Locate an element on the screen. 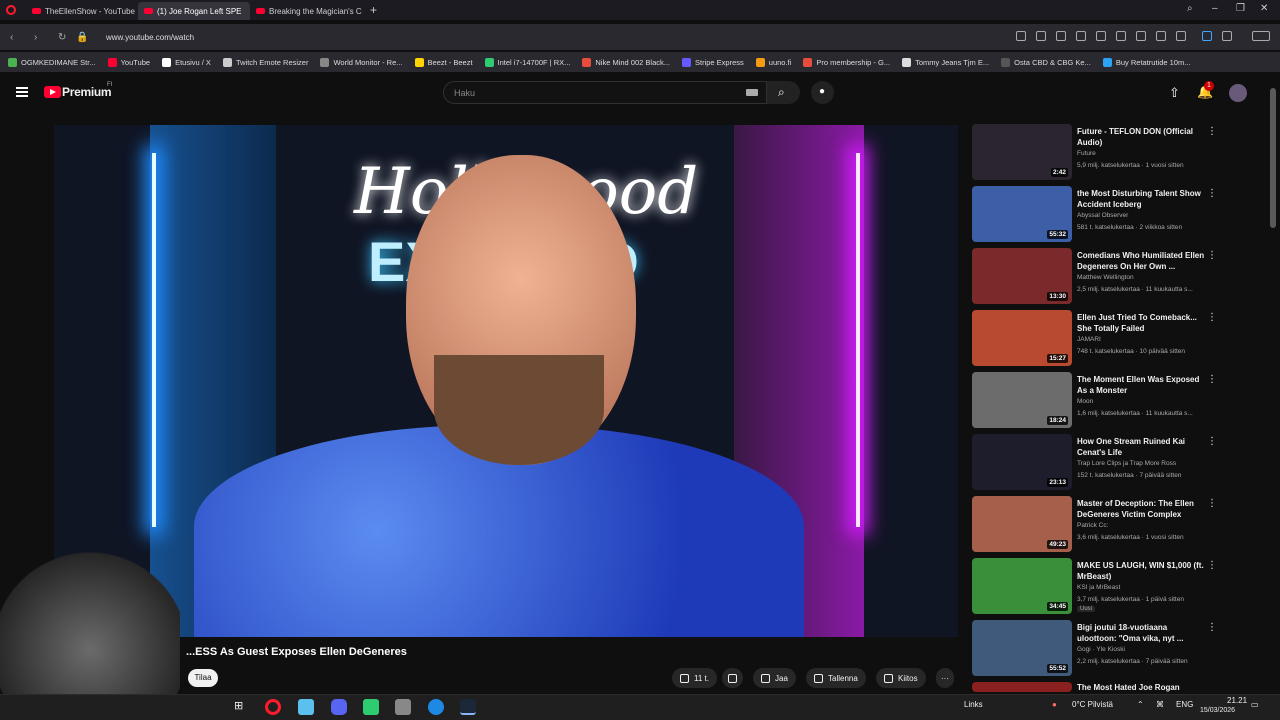 The image size is (1280, 720). notification-center-icon: ▭ is located at coordinates (1255, 704).